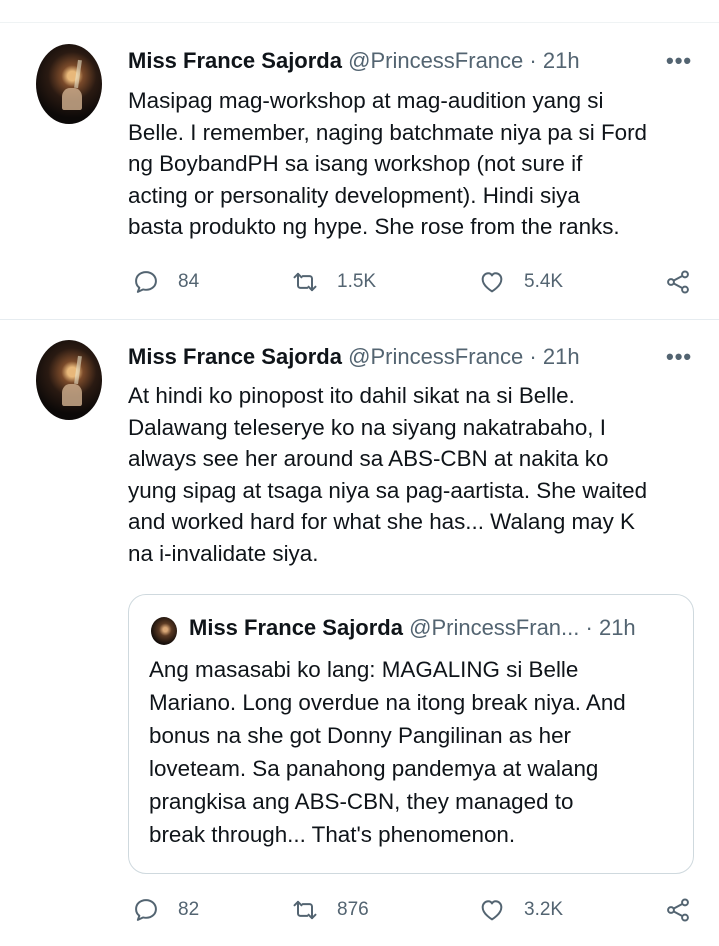  I want to click on reply-button: 84, so click(165, 282).